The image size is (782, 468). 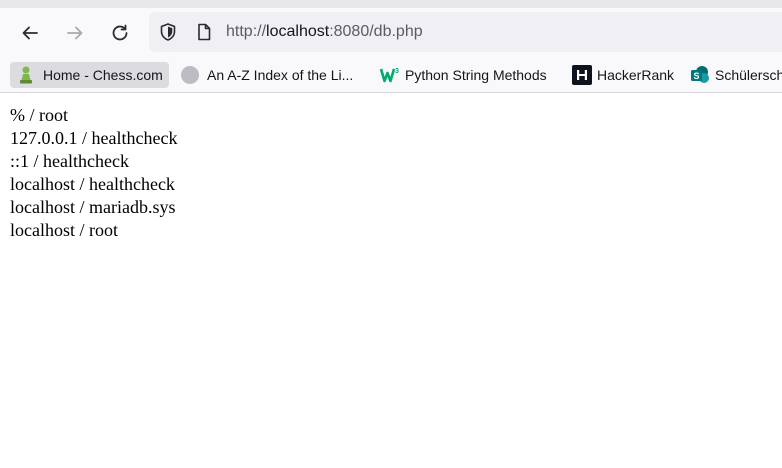 What do you see at coordinates (582, 75) in the screenshot?
I see `hackerrank-icon` at bounding box center [582, 75].